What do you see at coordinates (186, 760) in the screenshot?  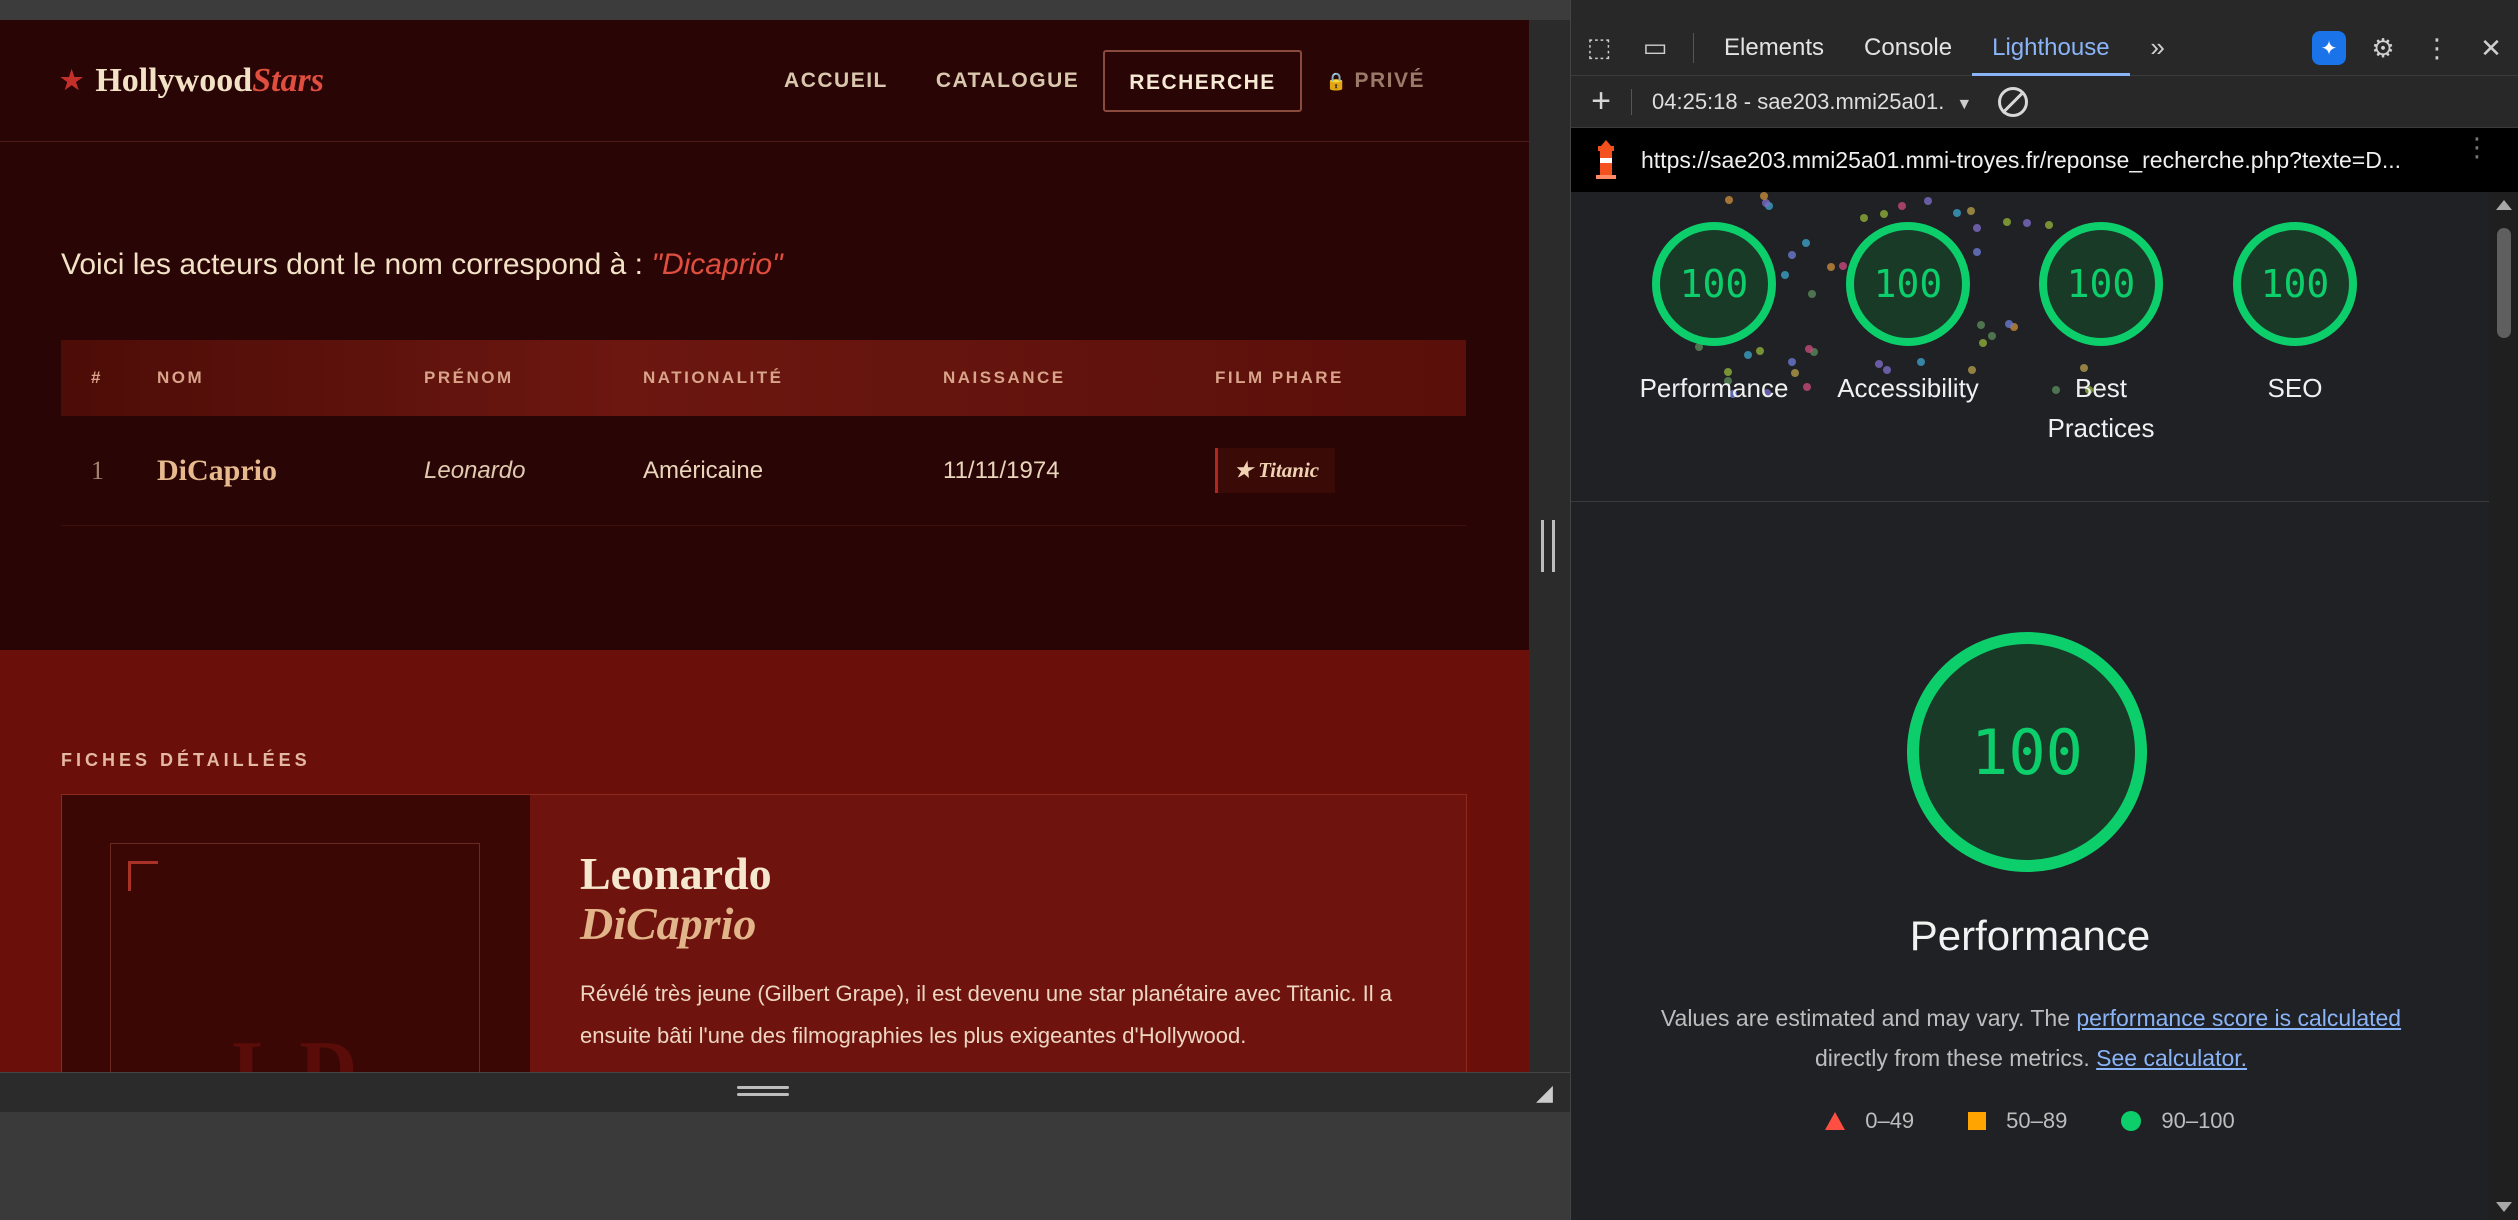 I see `fiches-title: FICHES DÉTAILLÉES` at bounding box center [186, 760].